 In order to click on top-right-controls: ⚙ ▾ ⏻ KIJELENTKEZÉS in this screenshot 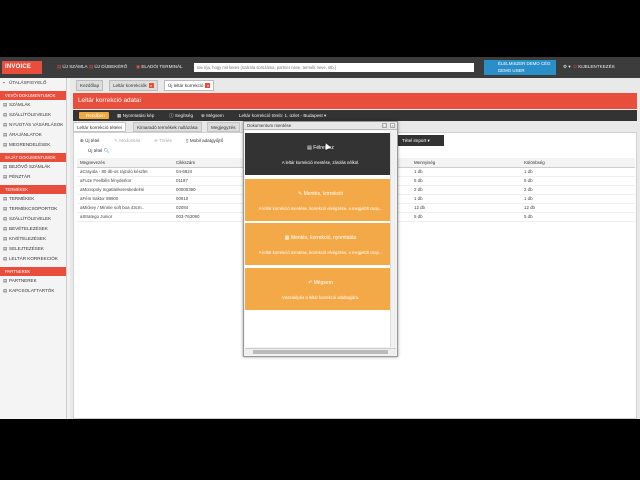, I will do `click(589, 67)`.